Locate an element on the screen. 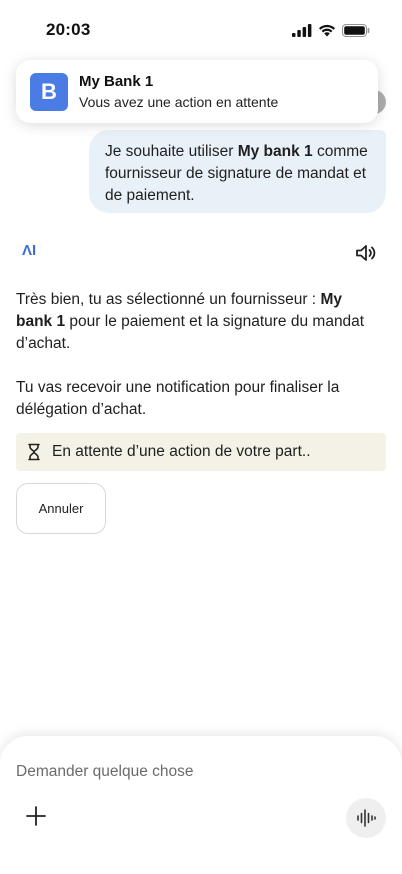 The width and height of the screenshot is (402, 874). waveform-icon is located at coordinates (366, 818).